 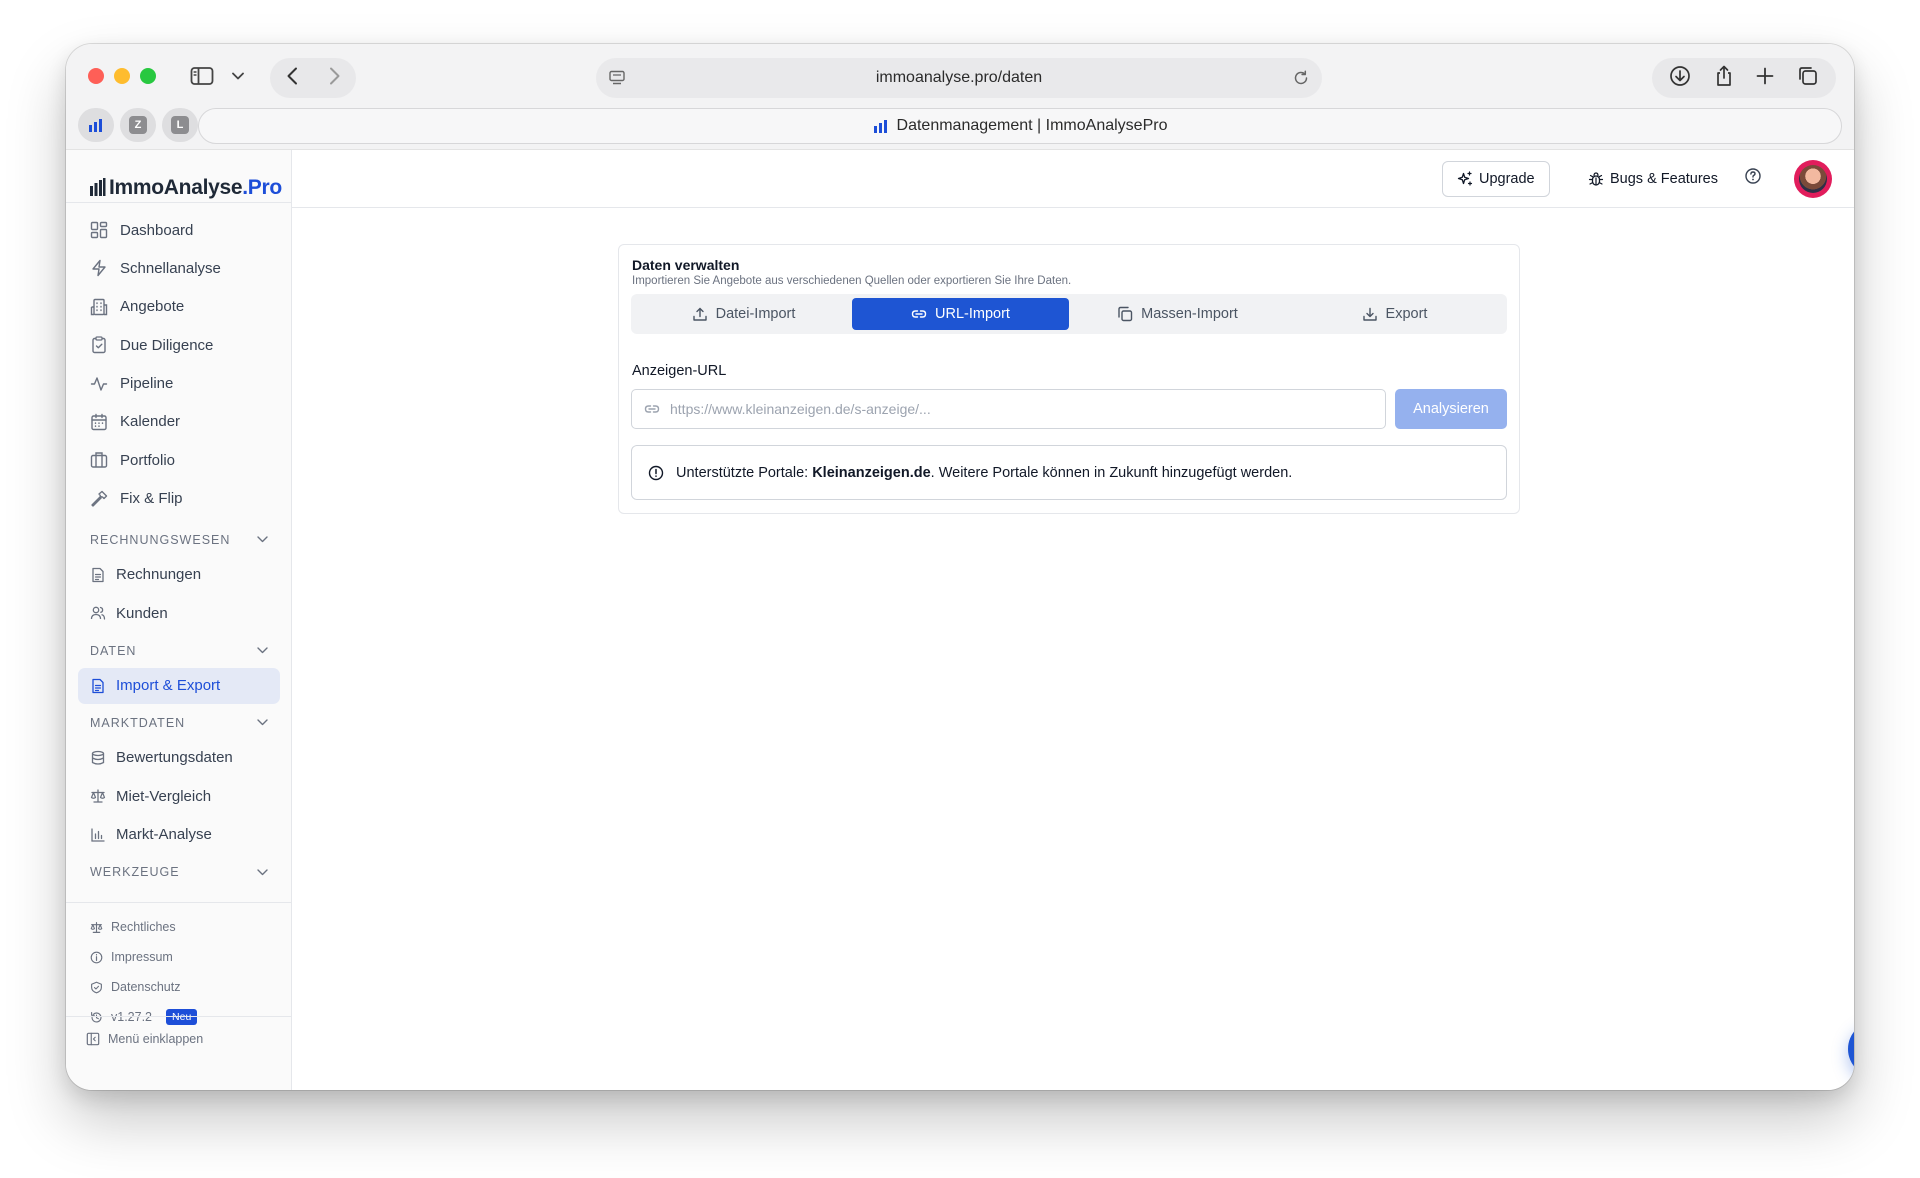 What do you see at coordinates (157, 230) in the screenshot?
I see `nav-label: Dashboard` at bounding box center [157, 230].